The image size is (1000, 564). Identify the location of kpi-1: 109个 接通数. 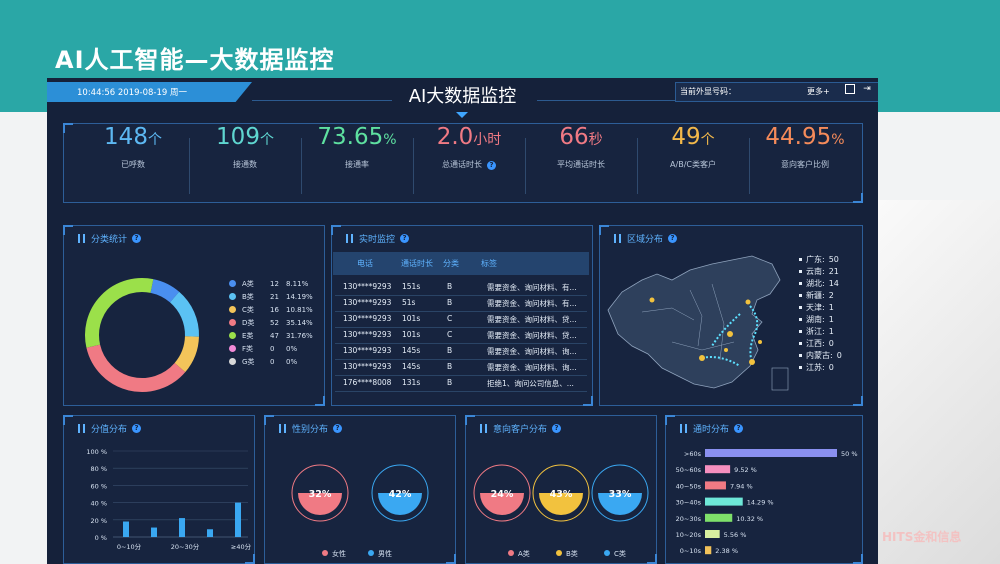
(245, 147).